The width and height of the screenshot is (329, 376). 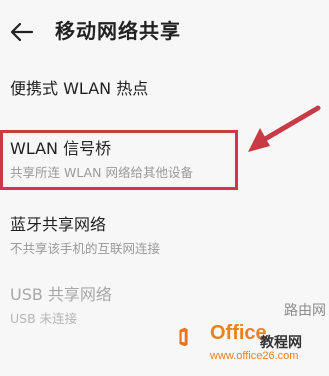 I want to click on office-logo-icon, so click(x=183, y=337).